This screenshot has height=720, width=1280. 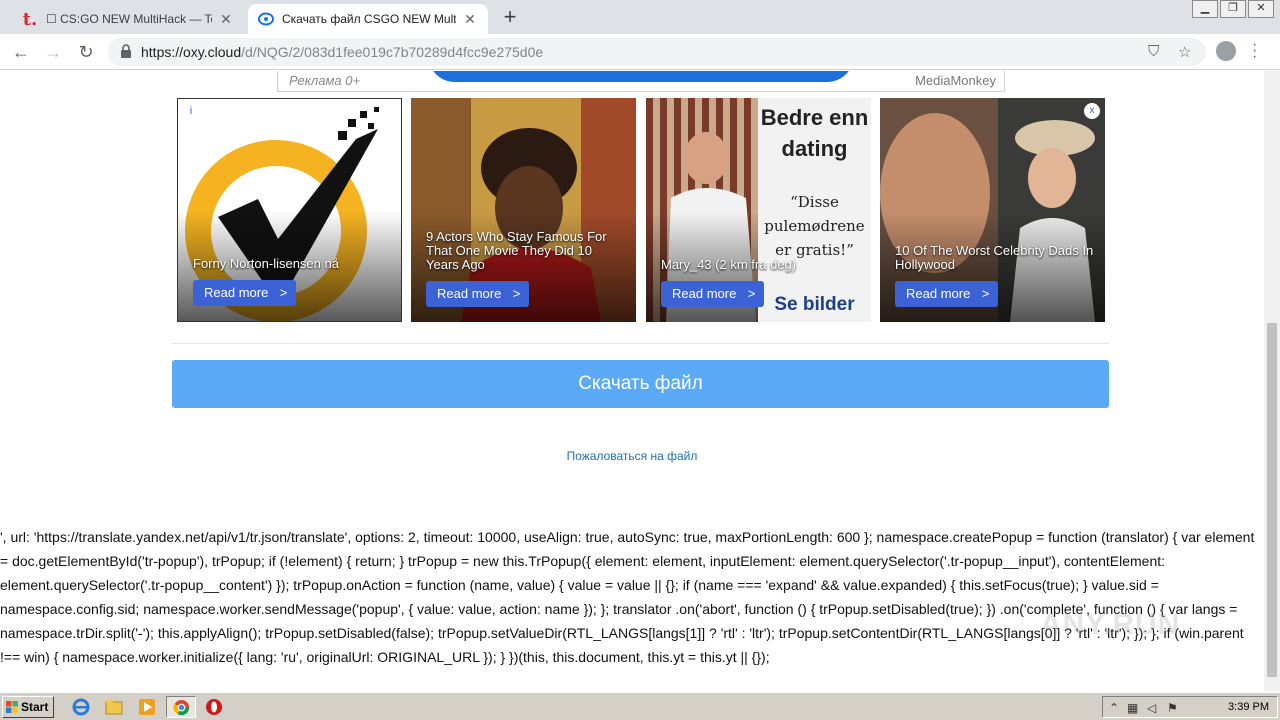 What do you see at coordinates (114, 707) in the screenshot?
I see `folder-icon` at bounding box center [114, 707].